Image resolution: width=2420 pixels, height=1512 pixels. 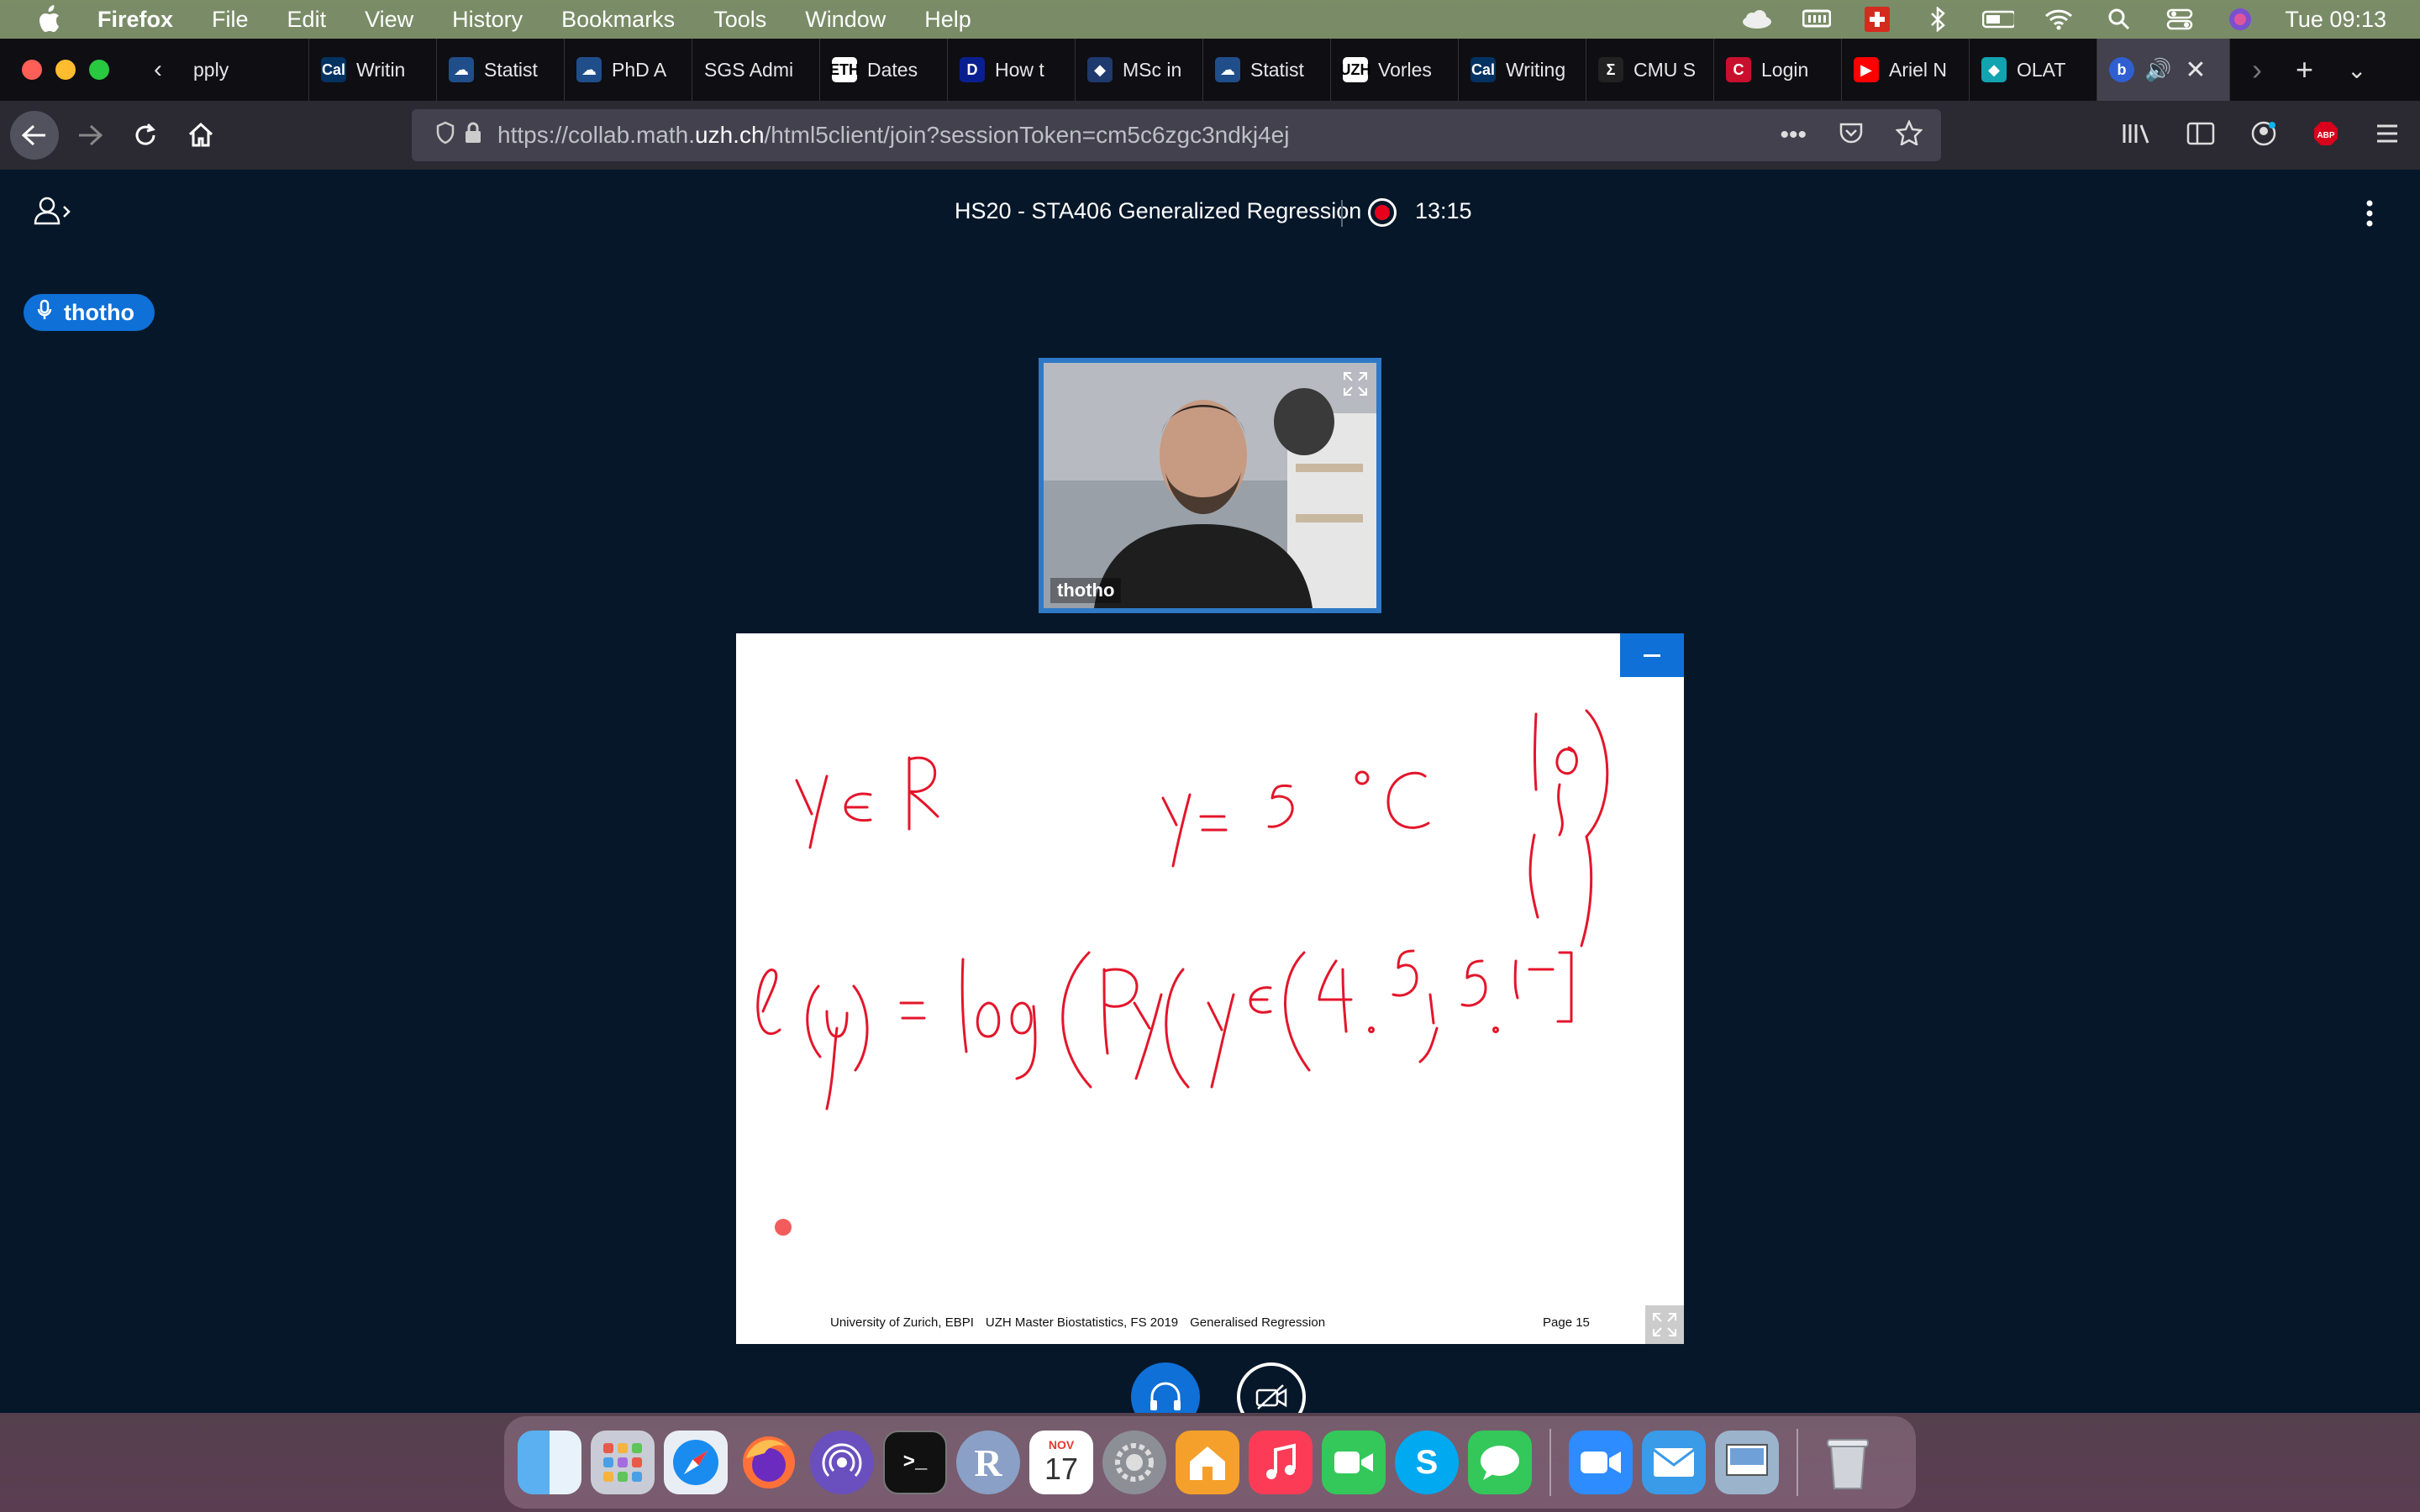 What do you see at coordinates (1909, 134) in the screenshot?
I see `bookmark-star-icon` at bounding box center [1909, 134].